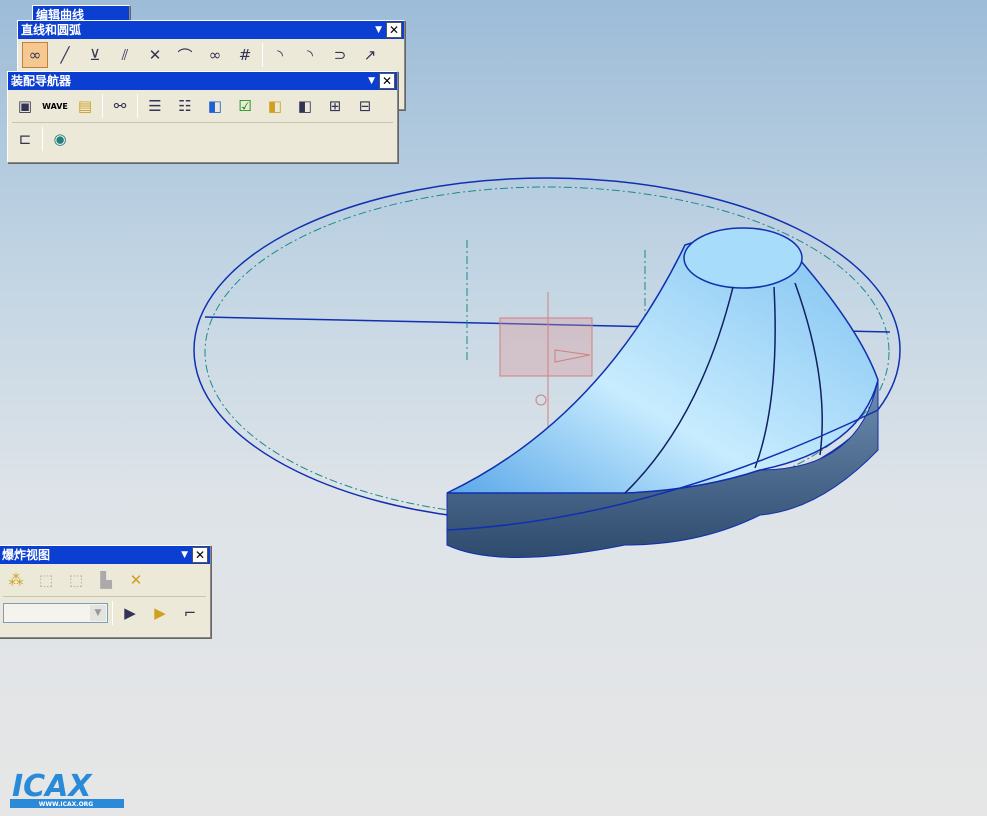 This screenshot has width=987, height=816. I want to click on svg-text: WWW.ICAX.ORG, so click(66, 804).